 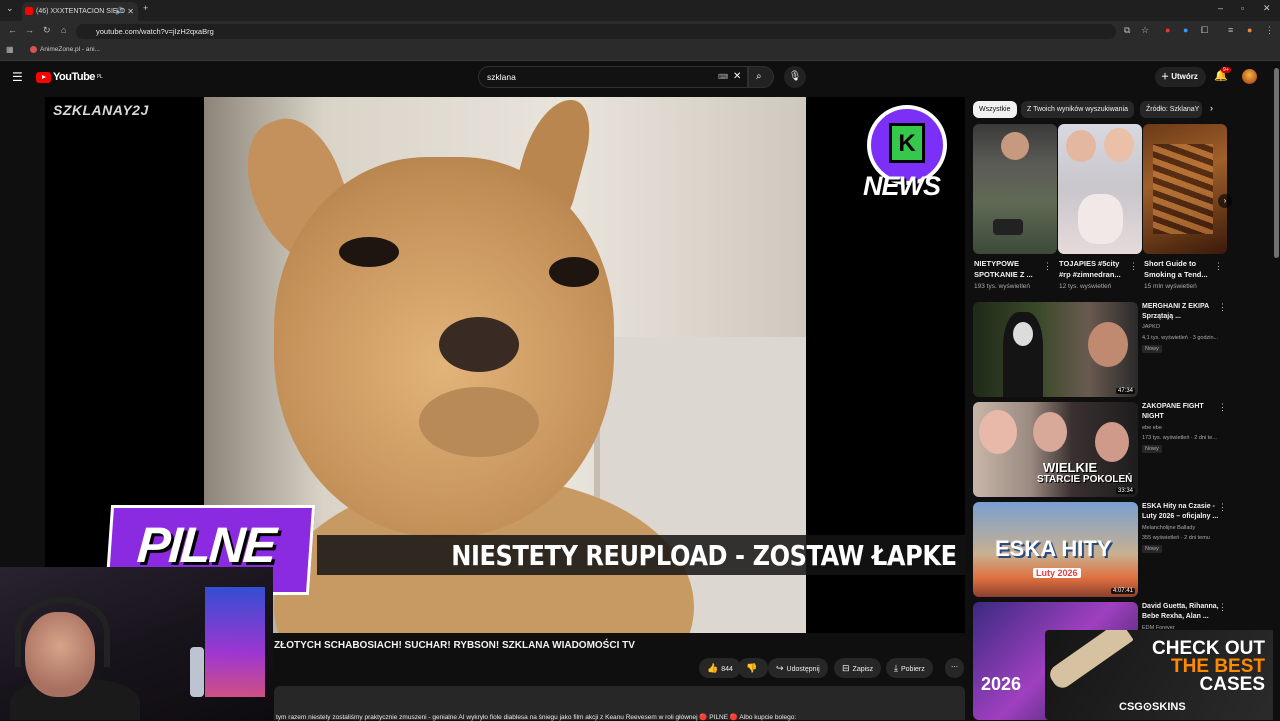 What do you see at coordinates (1242, 8) in the screenshot?
I see `maximize-icon: ▫` at bounding box center [1242, 8].